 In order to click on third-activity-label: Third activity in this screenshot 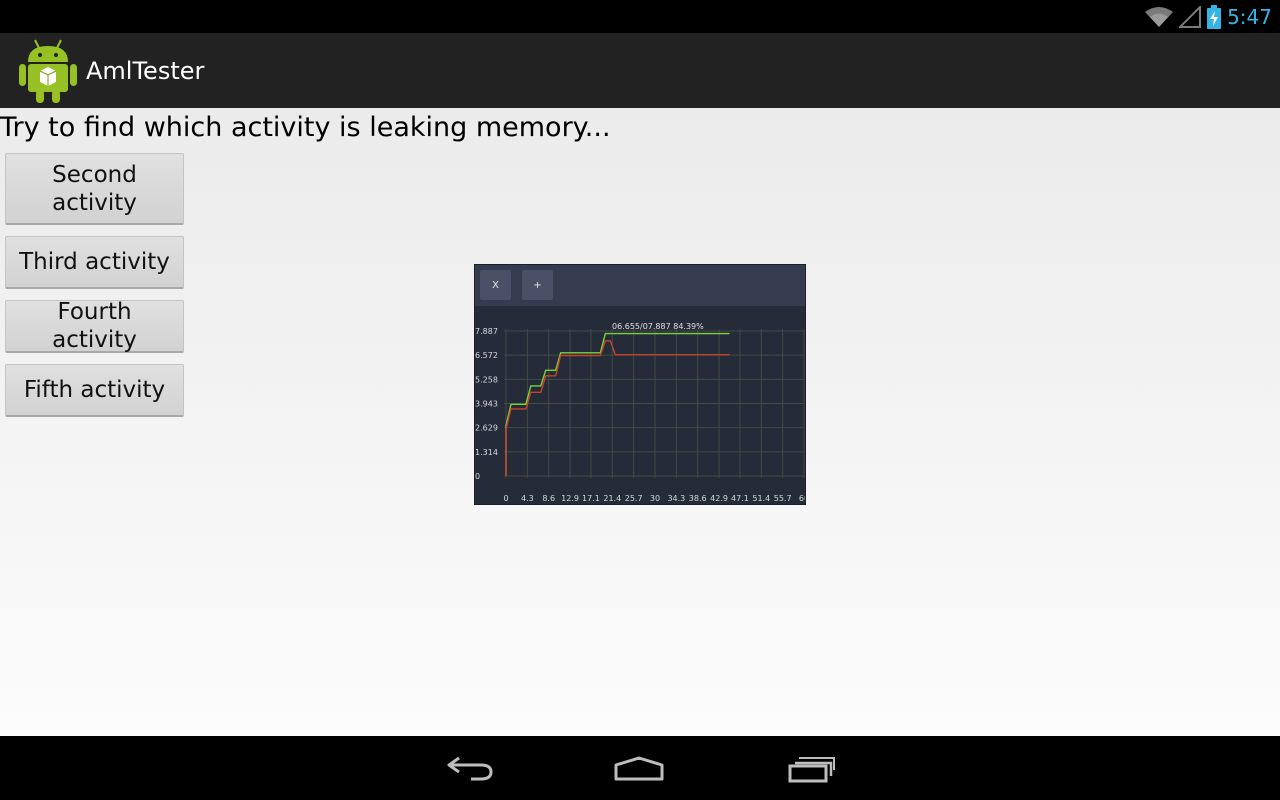, I will do `click(94, 262)`.